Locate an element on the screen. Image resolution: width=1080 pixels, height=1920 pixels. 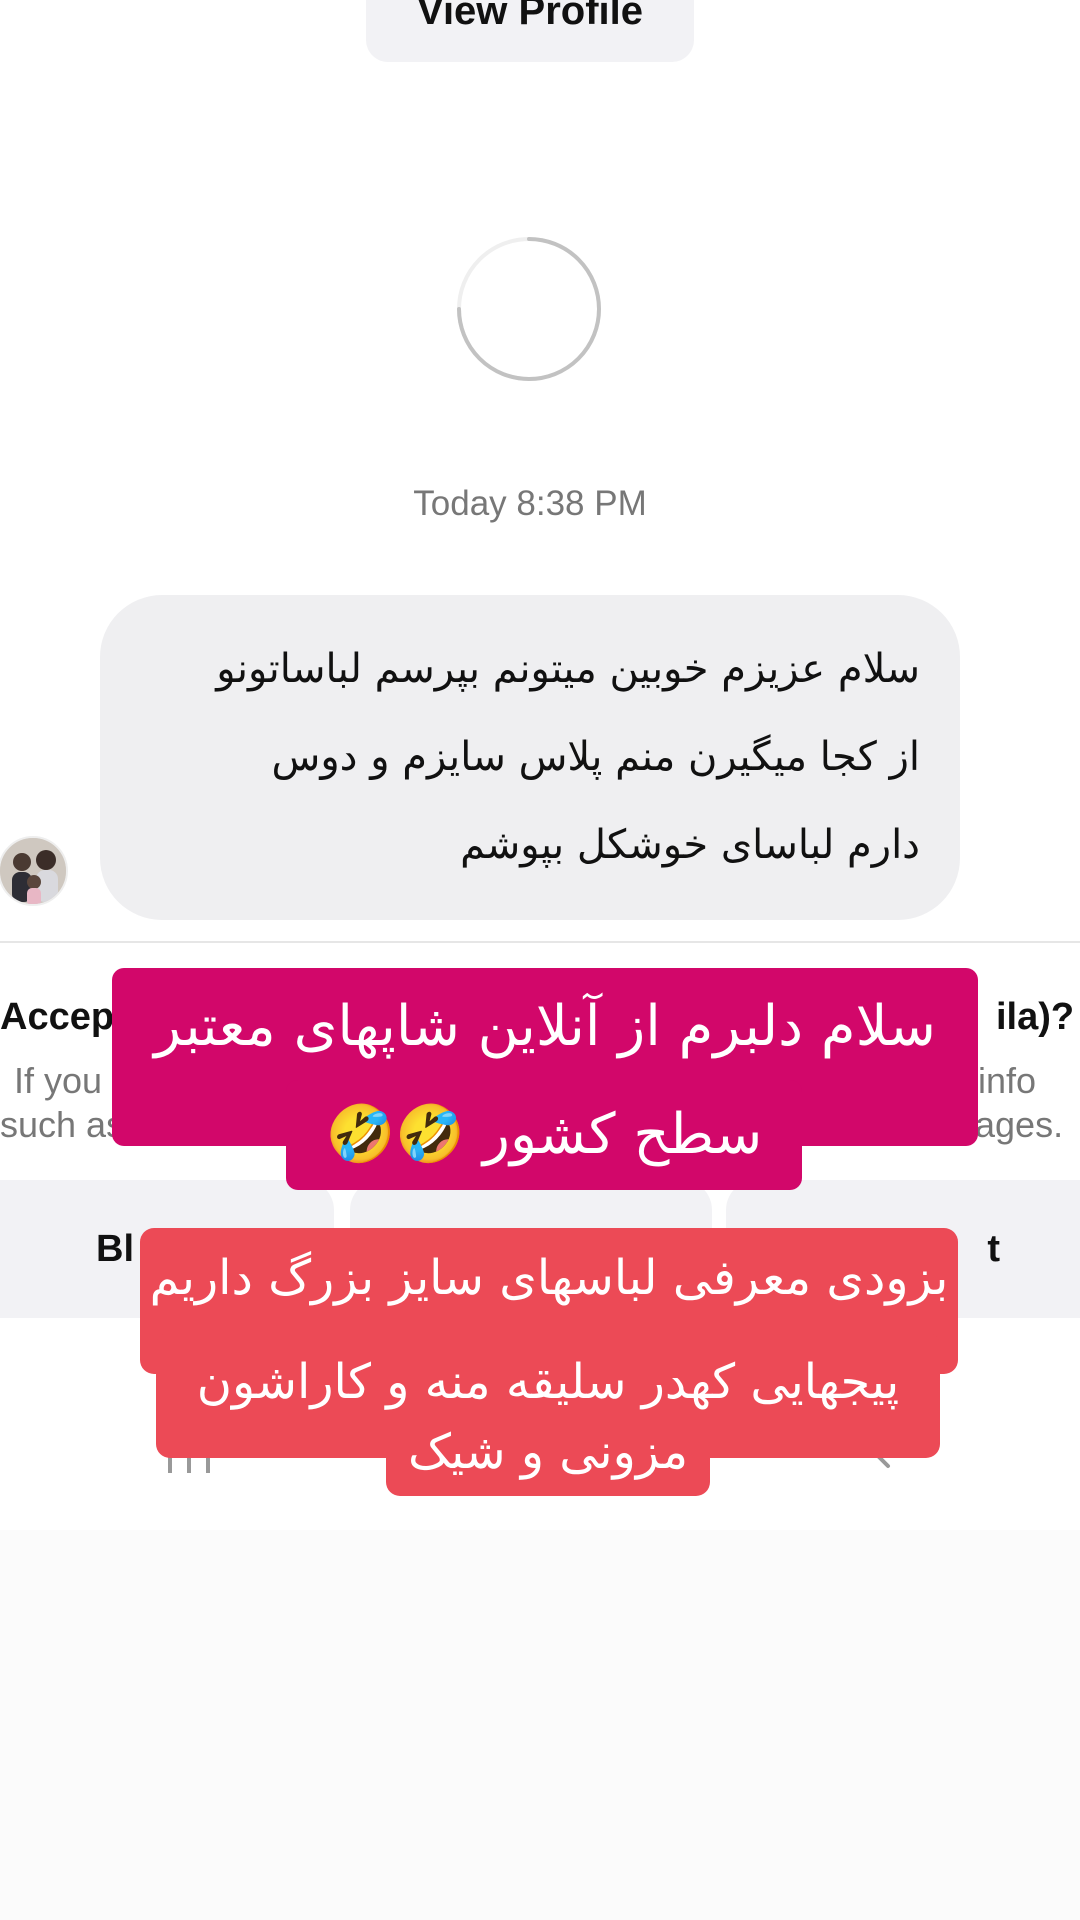
accept-button-label: t is located at coordinates (993, 1248).